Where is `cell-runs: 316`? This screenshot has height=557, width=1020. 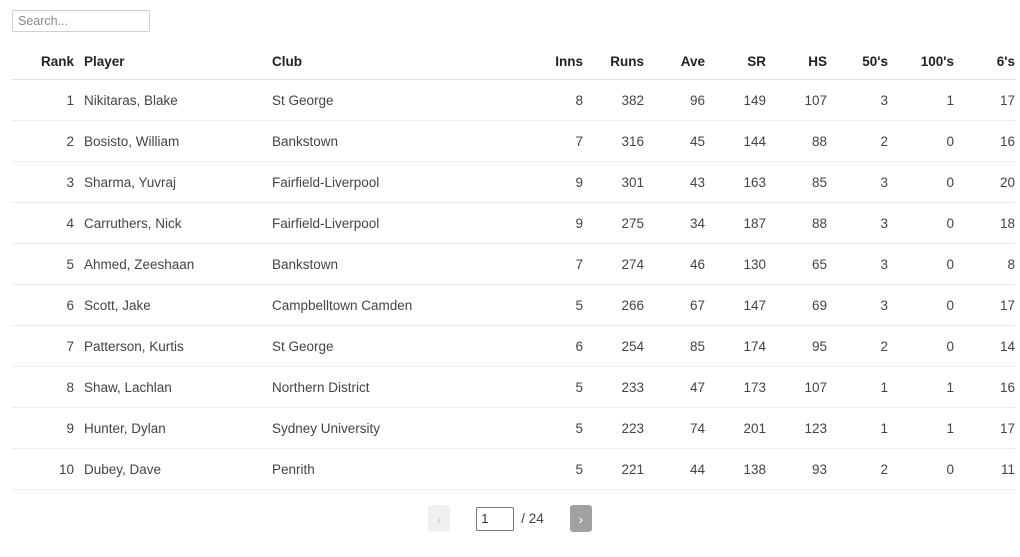 cell-runs: 316 is located at coordinates (613, 141).